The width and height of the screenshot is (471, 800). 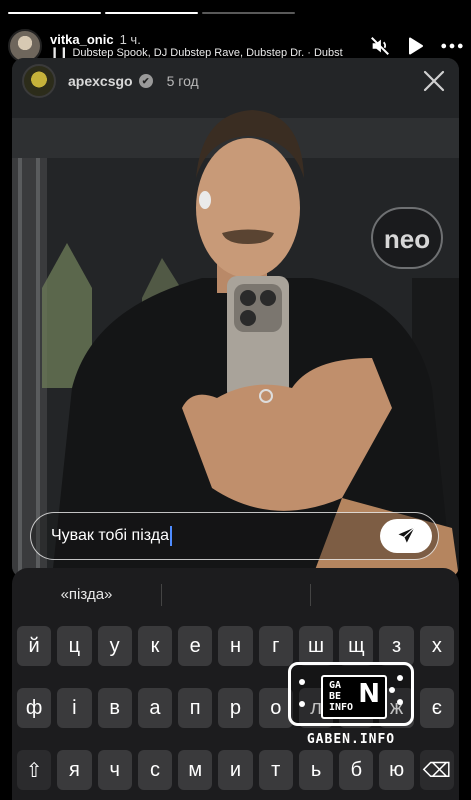 I want to click on key: й, so click(x=34, y=646).